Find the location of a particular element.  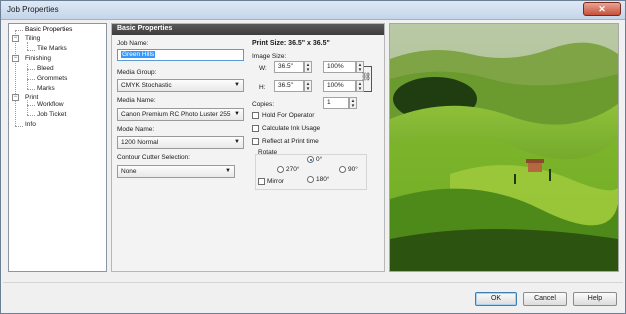

footer-divider is located at coordinates (313, 282).